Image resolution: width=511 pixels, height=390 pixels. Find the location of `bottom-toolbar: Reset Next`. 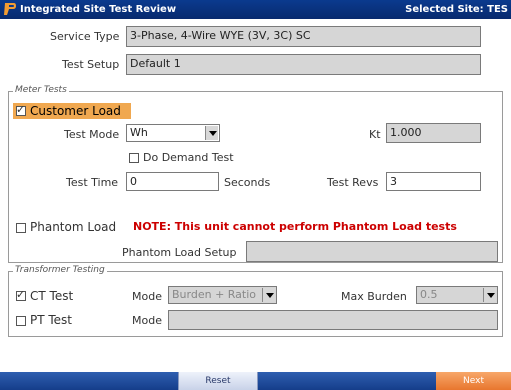

bottom-toolbar: Reset Next is located at coordinates (255, 381).